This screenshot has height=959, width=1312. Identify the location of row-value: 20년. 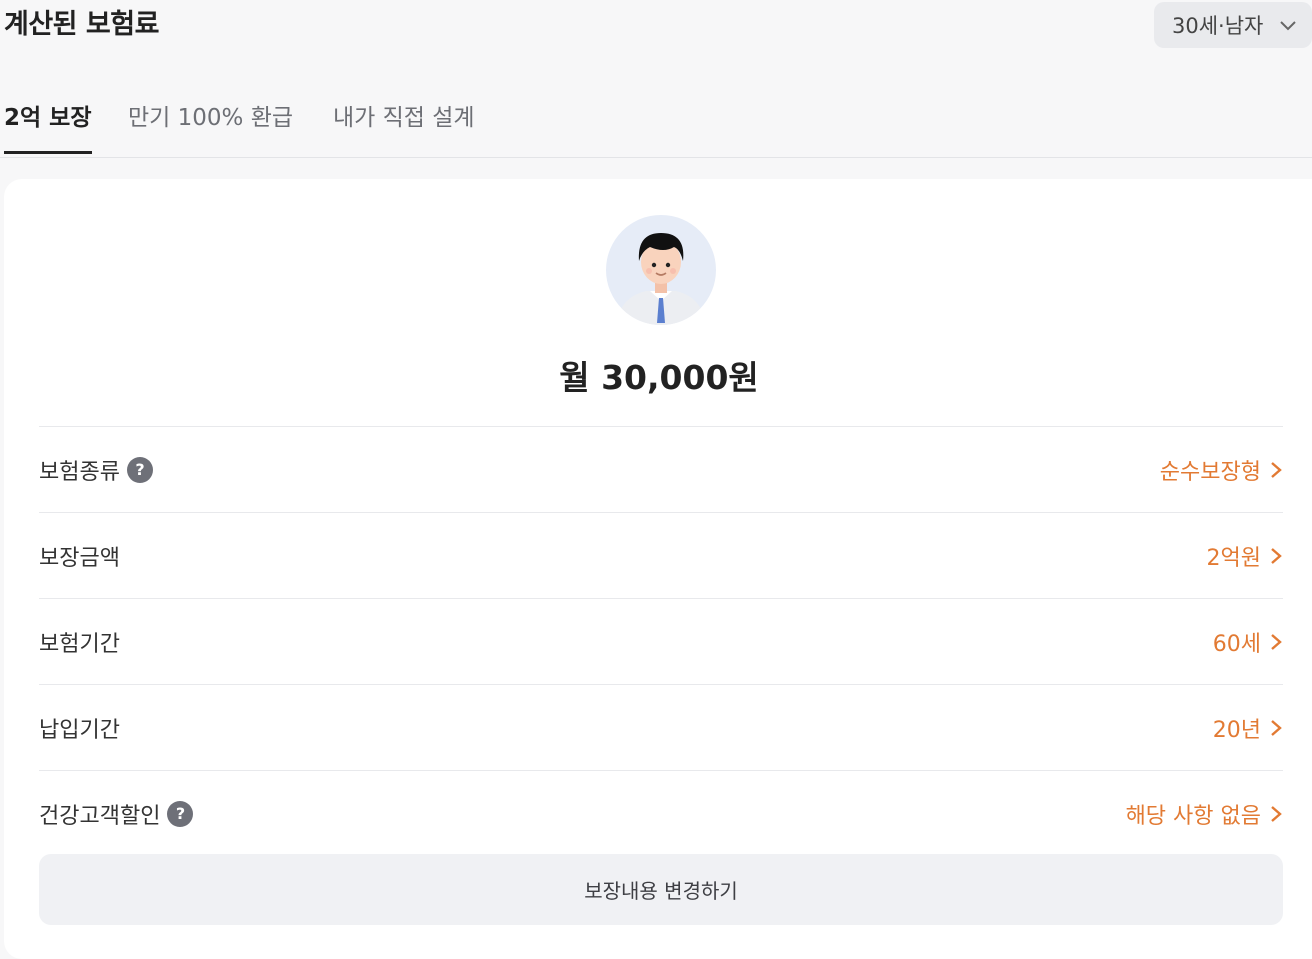
(1248, 728).